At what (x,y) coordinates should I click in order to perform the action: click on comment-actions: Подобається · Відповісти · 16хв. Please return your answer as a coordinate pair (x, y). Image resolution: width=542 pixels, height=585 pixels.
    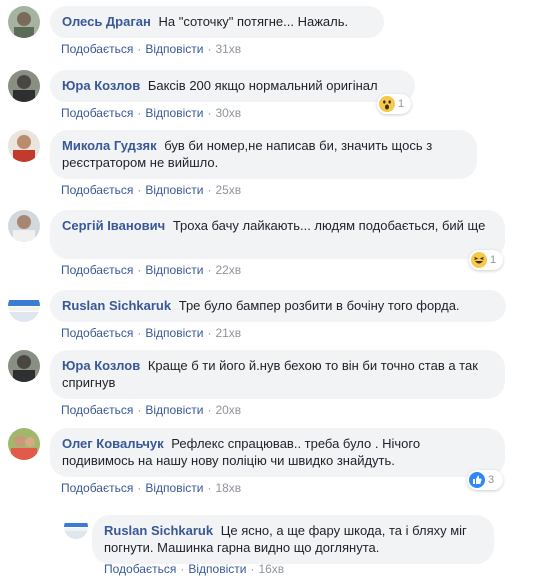
    Looking at the image, I should click on (194, 569).